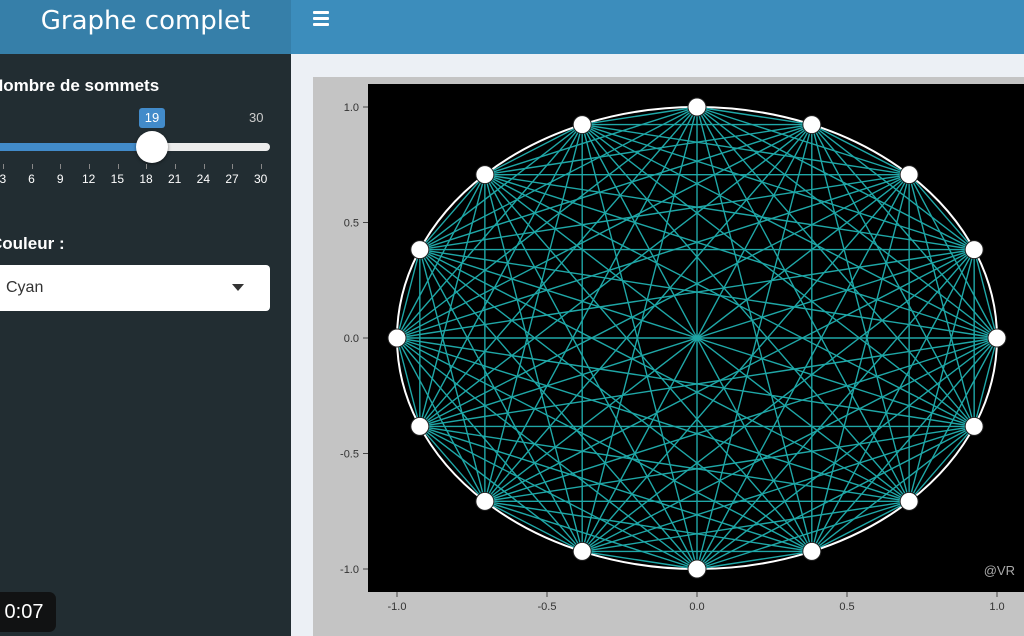 Image resolution: width=1024 pixels, height=636 pixels. What do you see at coordinates (351, 108) in the screenshot?
I see `y-tick-label: 1.0` at bounding box center [351, 108].